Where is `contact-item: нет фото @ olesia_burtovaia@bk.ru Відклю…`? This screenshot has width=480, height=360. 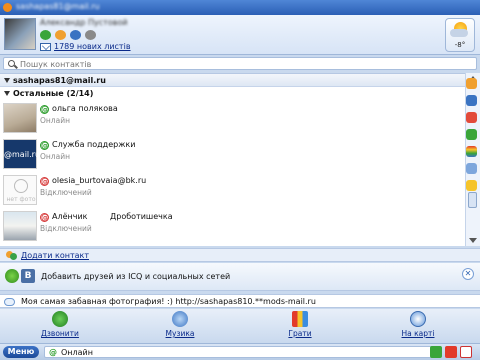
contact-item: нет фото @ olesia_burtovaia@bk.ru Відклю… is located at coordinates (232, 190).